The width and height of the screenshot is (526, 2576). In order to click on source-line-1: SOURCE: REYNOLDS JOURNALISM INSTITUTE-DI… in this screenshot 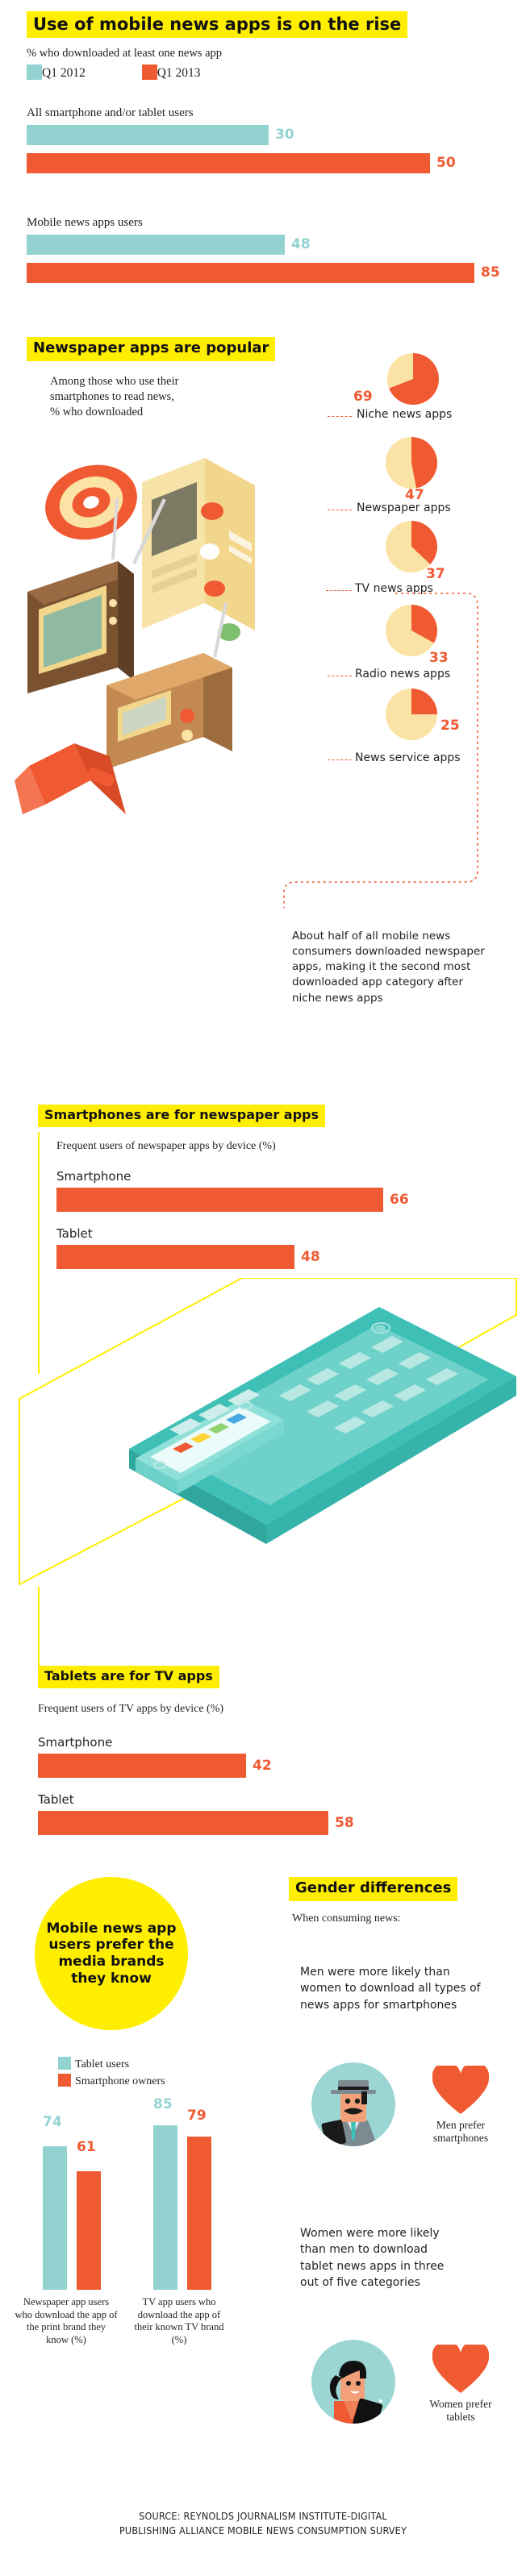, I will do `click(263, 2516)`.